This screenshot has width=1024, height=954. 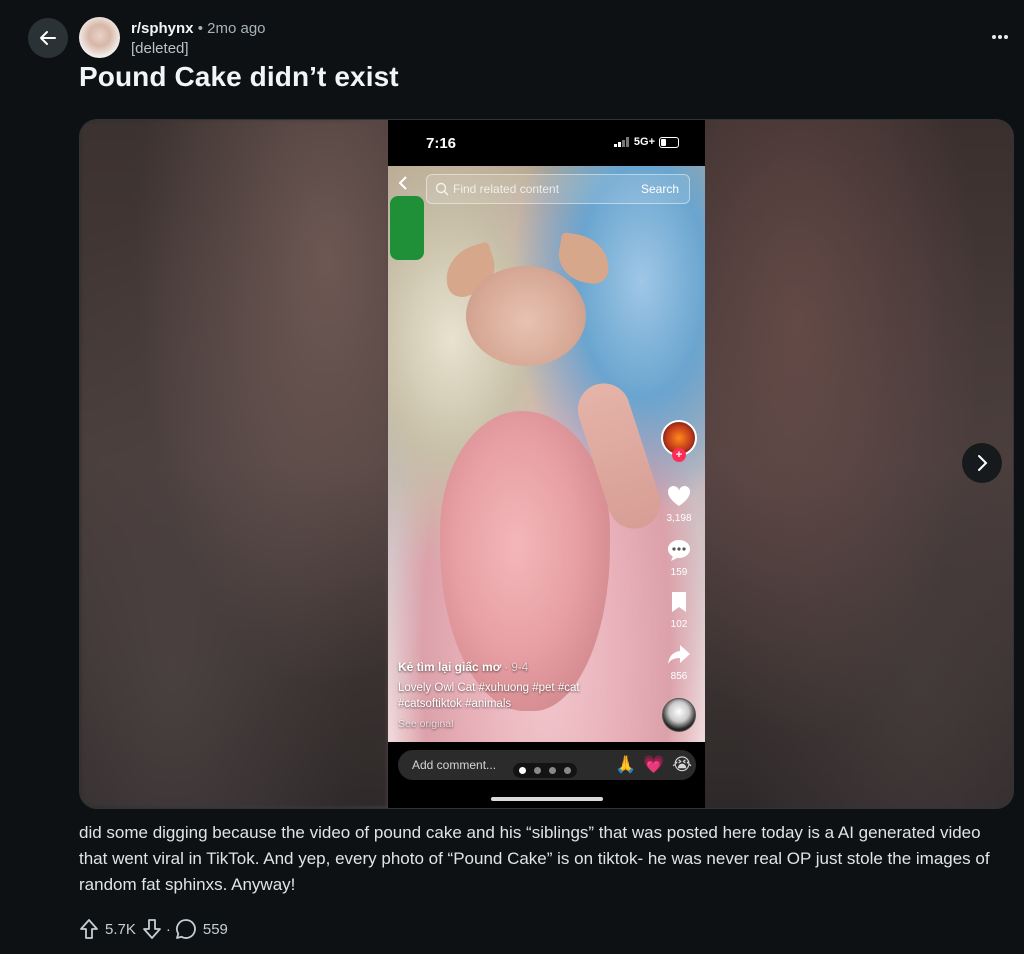 I want to click on creator-avatar: +, so click(x=679, y=441).